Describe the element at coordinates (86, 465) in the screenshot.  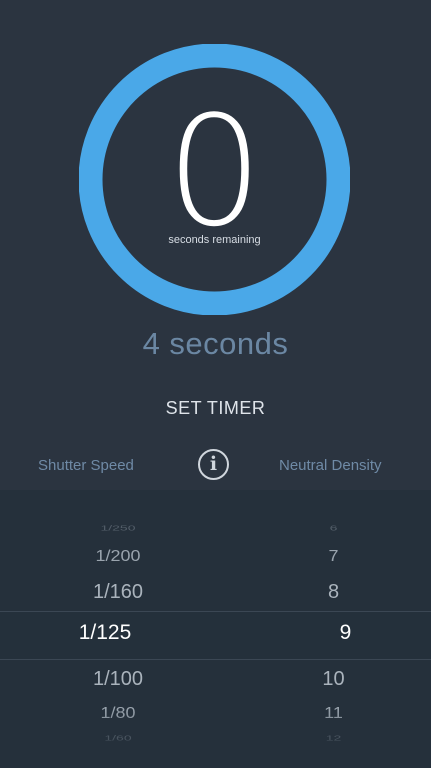
I see `shutter-speed-label: Shutter Speed` at that location.